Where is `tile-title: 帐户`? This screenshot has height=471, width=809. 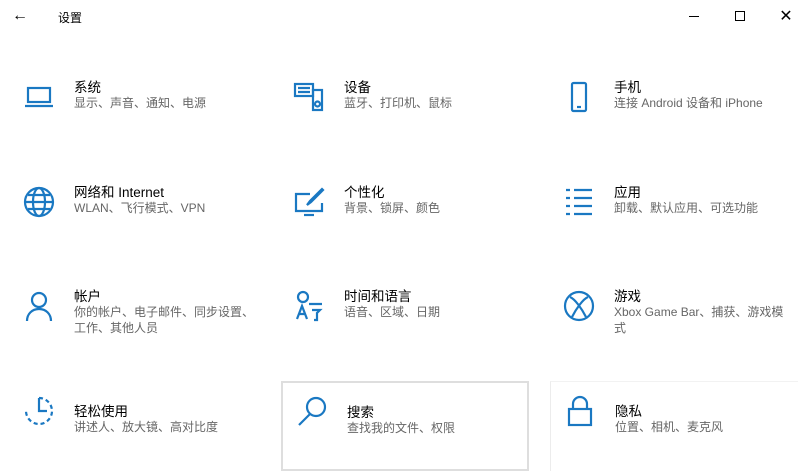
tile-title: 帐户 is located at coordinates (87, 296).